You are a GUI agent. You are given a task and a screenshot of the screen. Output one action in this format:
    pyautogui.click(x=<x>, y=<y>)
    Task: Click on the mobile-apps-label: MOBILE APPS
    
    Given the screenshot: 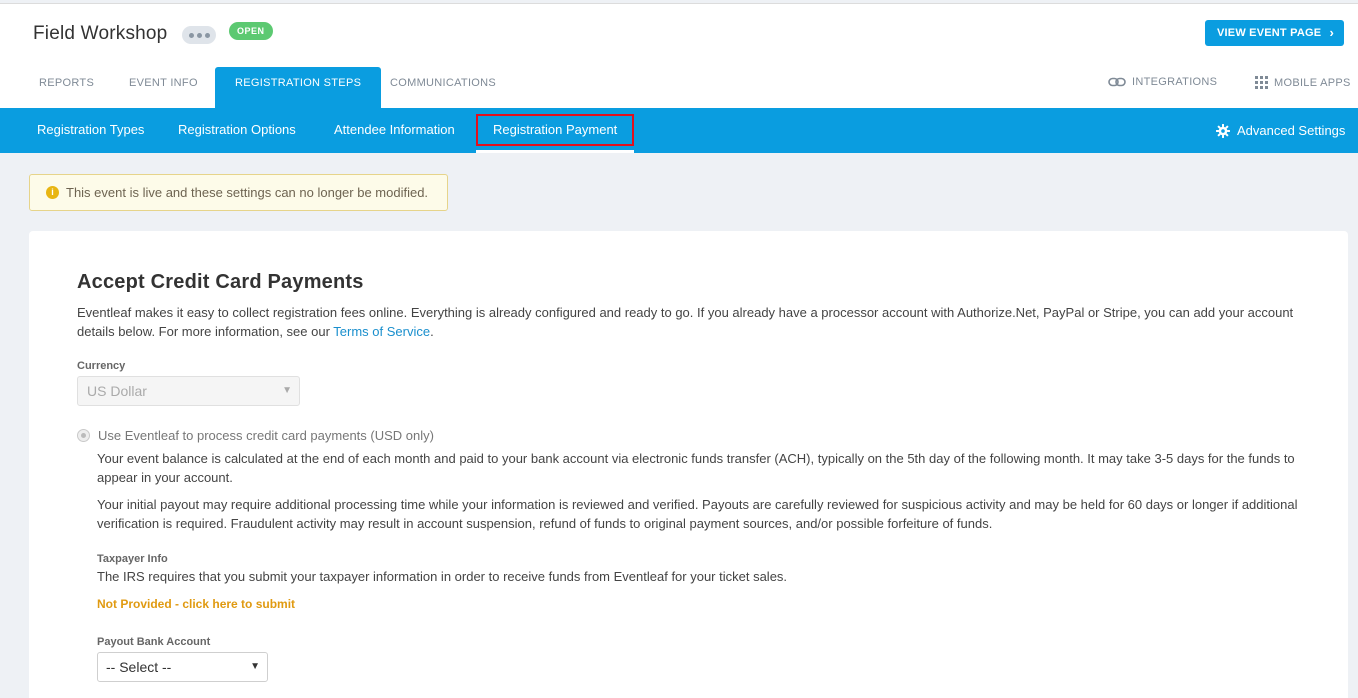 What is the action you would take?
    pyautogui.click(x=1312, y=82)
    